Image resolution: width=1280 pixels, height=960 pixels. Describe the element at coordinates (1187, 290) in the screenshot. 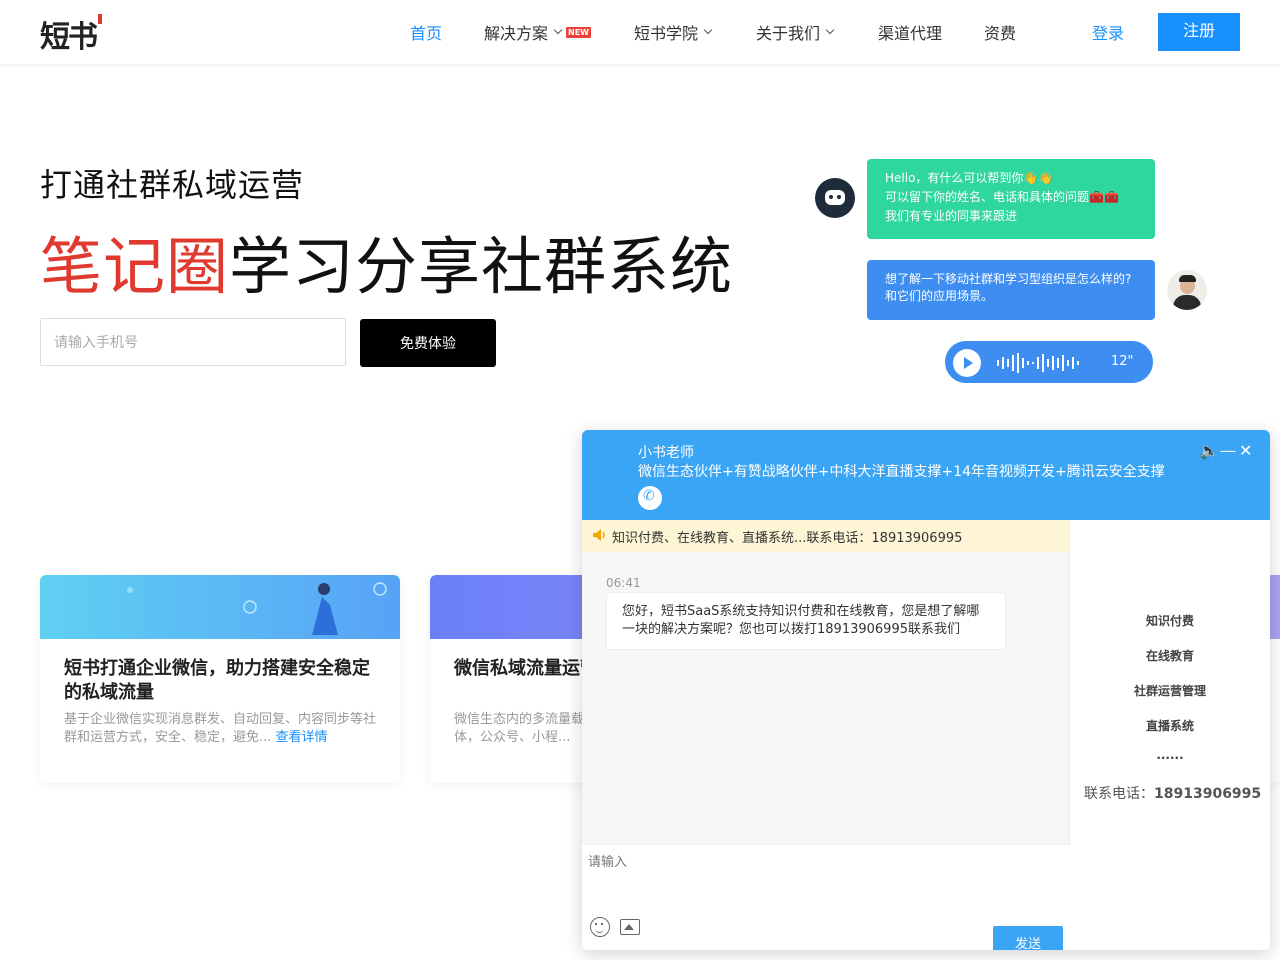

I see `user-avatar` at that location.